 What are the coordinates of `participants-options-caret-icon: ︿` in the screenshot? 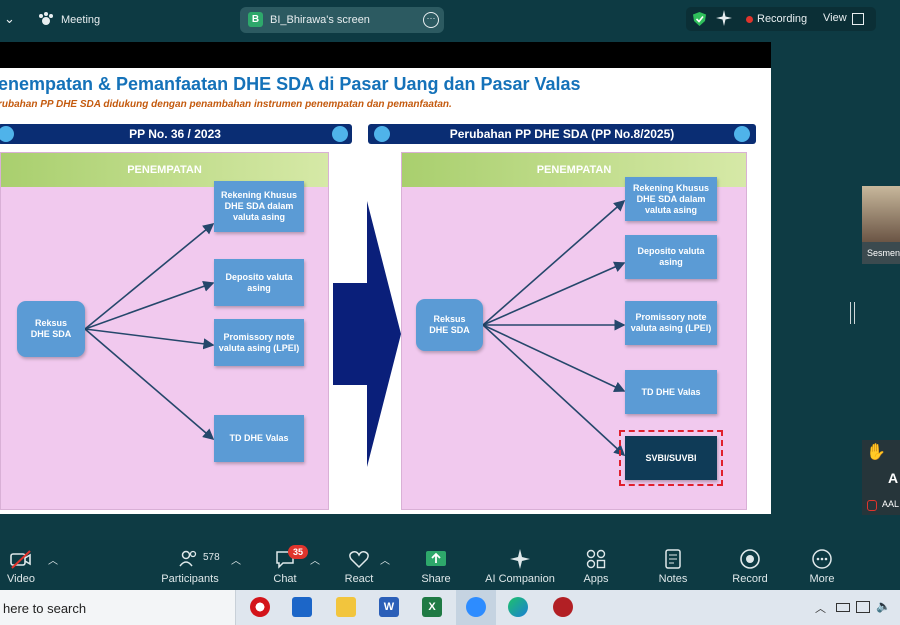 It's located at (236, 559).